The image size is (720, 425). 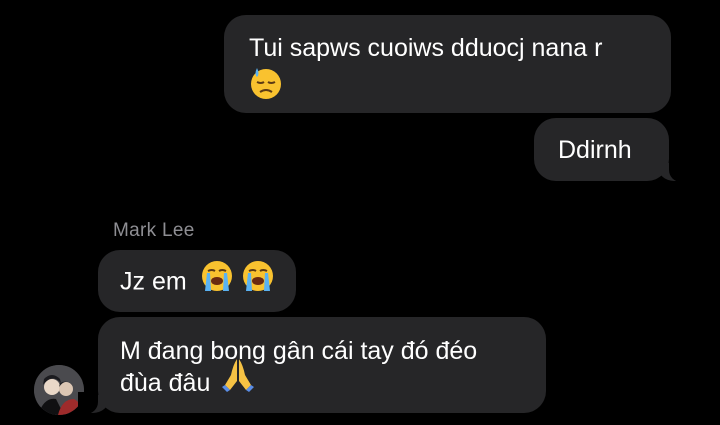 I want to click on message-text: Tui sapws cuoiws dduocj nana r, so click(x=426, y=48).